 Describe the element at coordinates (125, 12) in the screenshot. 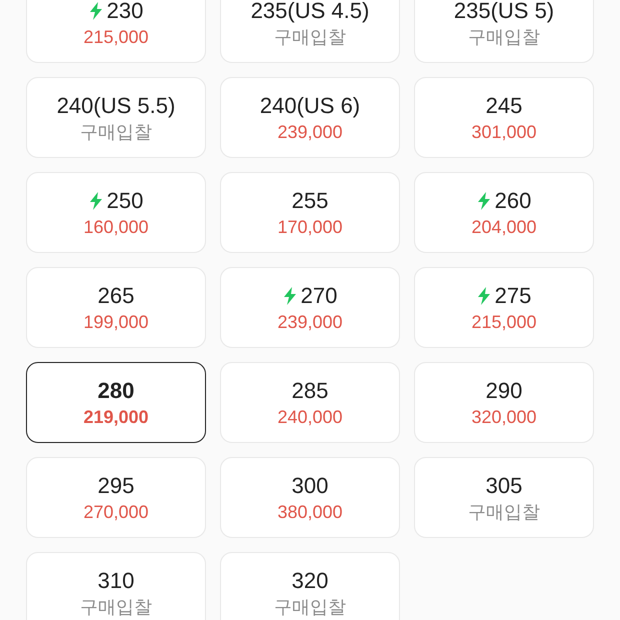

I see `size-label: 230` at that location.